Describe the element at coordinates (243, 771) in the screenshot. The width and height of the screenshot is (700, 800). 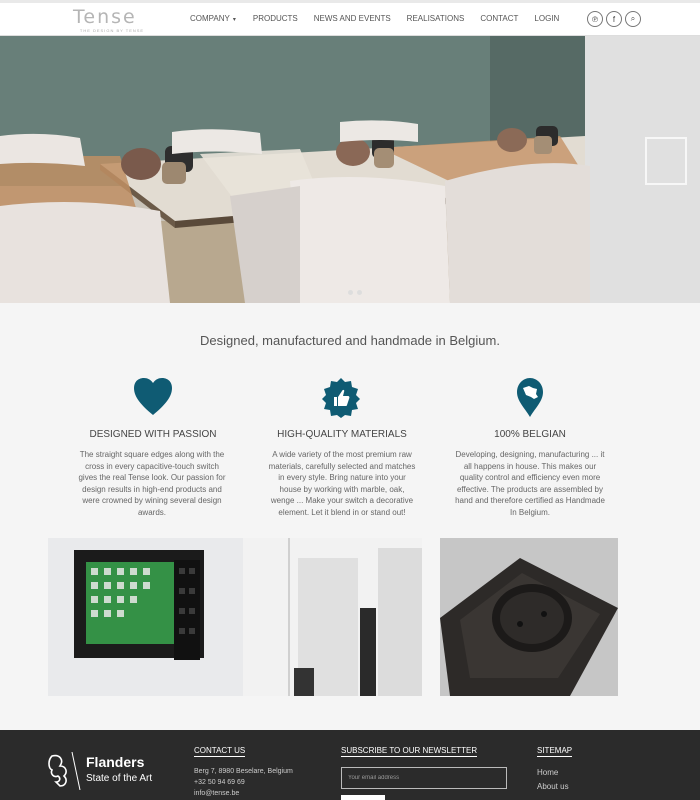
I see `footer-contact-address: Berg 7, 8980 Beselare, Belgium` at that location.